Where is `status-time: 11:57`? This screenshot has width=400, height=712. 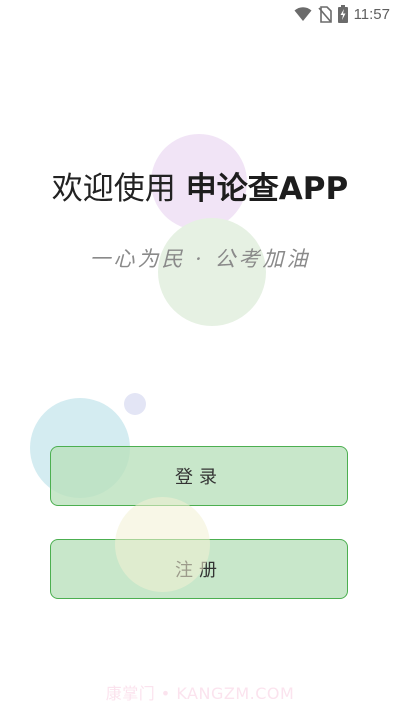
status-time: 11:57 is located at coordinates (371, 14).